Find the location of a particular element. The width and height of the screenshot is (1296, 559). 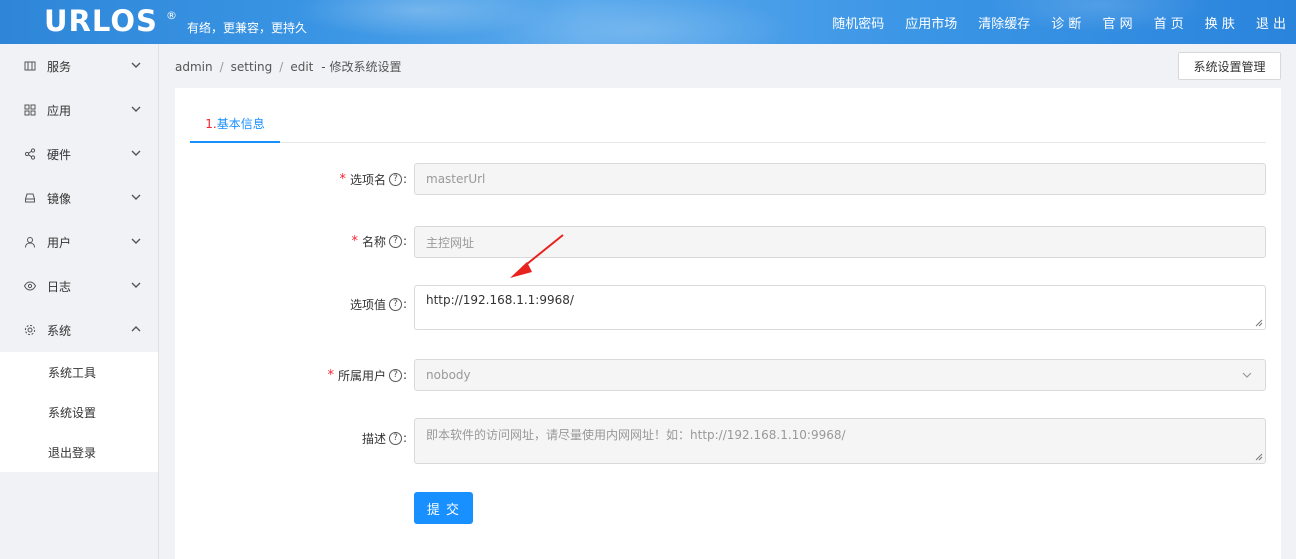

system-submenu: 系统工具 系统设置 退出登录 is located at coordinates (79, 412).